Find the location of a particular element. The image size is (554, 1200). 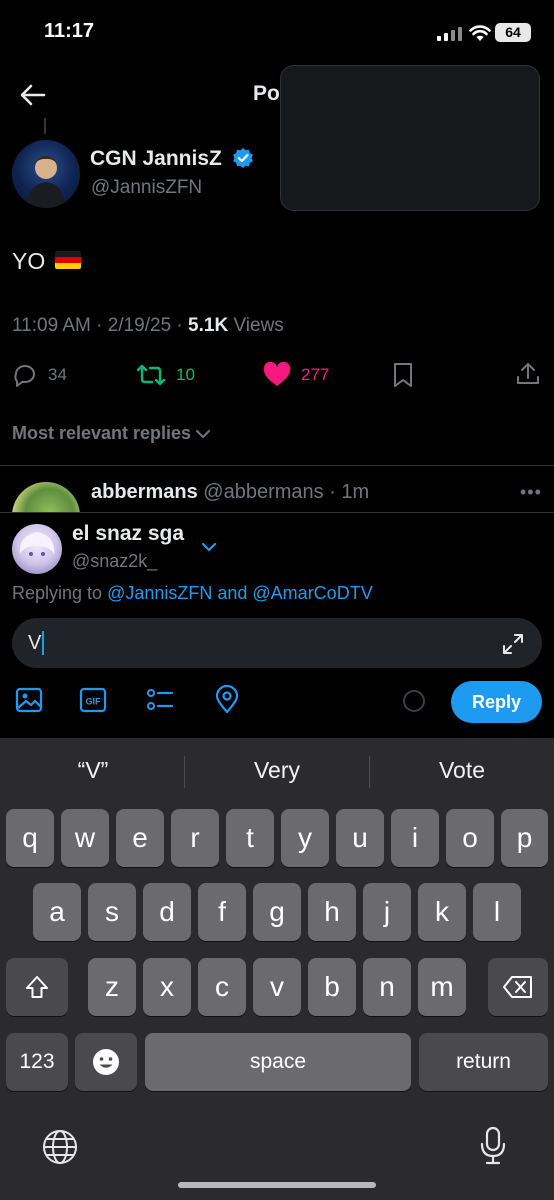

globe-icon is located at coordinates (60, 1147).